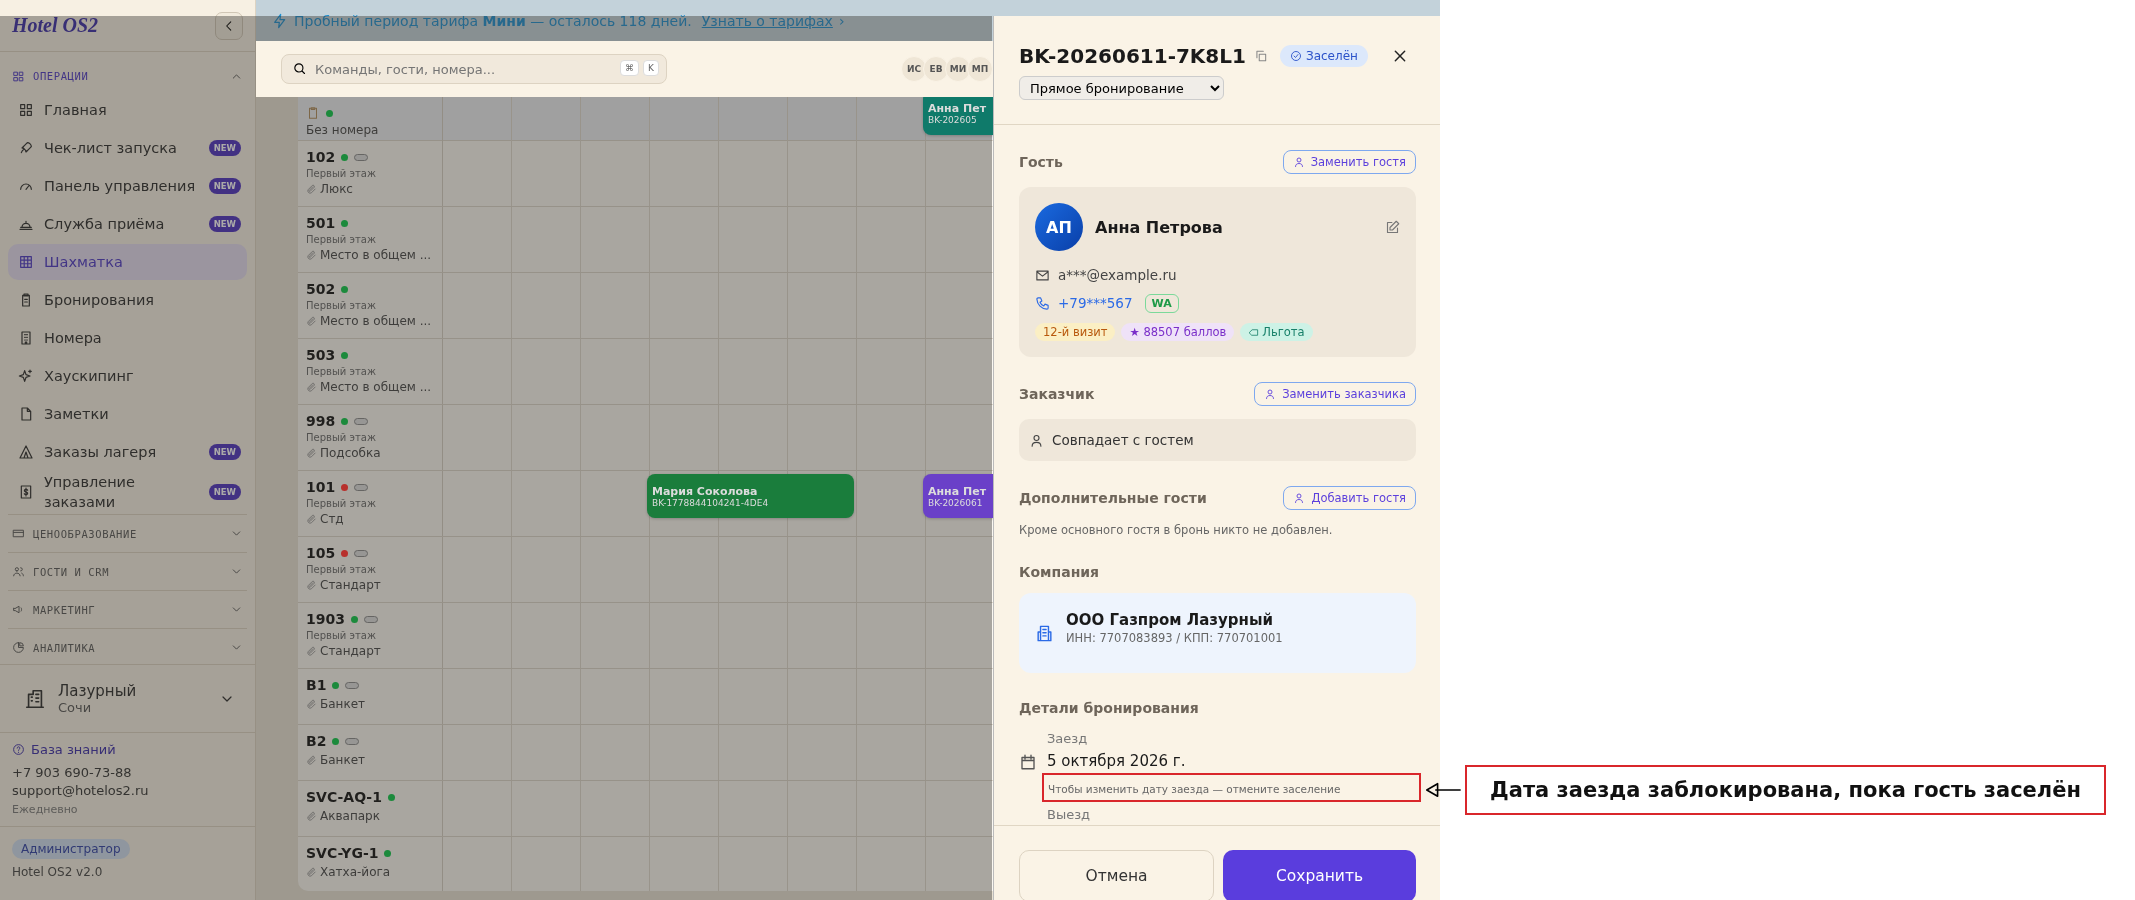 This screenshot has width=2135, height=900. Describe the element at coordinates (1042, 275) in the screenshot. I see `mail-icon` at that location.